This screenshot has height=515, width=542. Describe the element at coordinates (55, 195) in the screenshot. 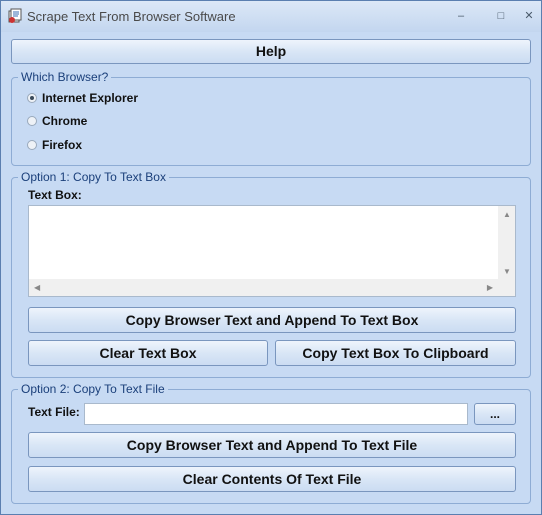

I see `textbox-label: Text Box:` at that location.